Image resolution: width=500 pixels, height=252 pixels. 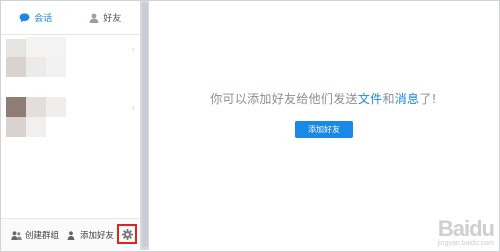 I want to click on sidebar-tabs: 会话 好友, so click(x=70, y=18).